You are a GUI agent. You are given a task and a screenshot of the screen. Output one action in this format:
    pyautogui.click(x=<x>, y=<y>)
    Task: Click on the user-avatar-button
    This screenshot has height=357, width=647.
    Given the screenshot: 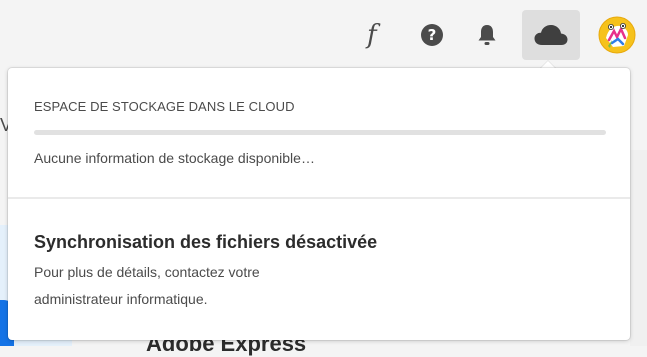 What is the action you would take?
    pyautogui.click(x=617, y=35)
    